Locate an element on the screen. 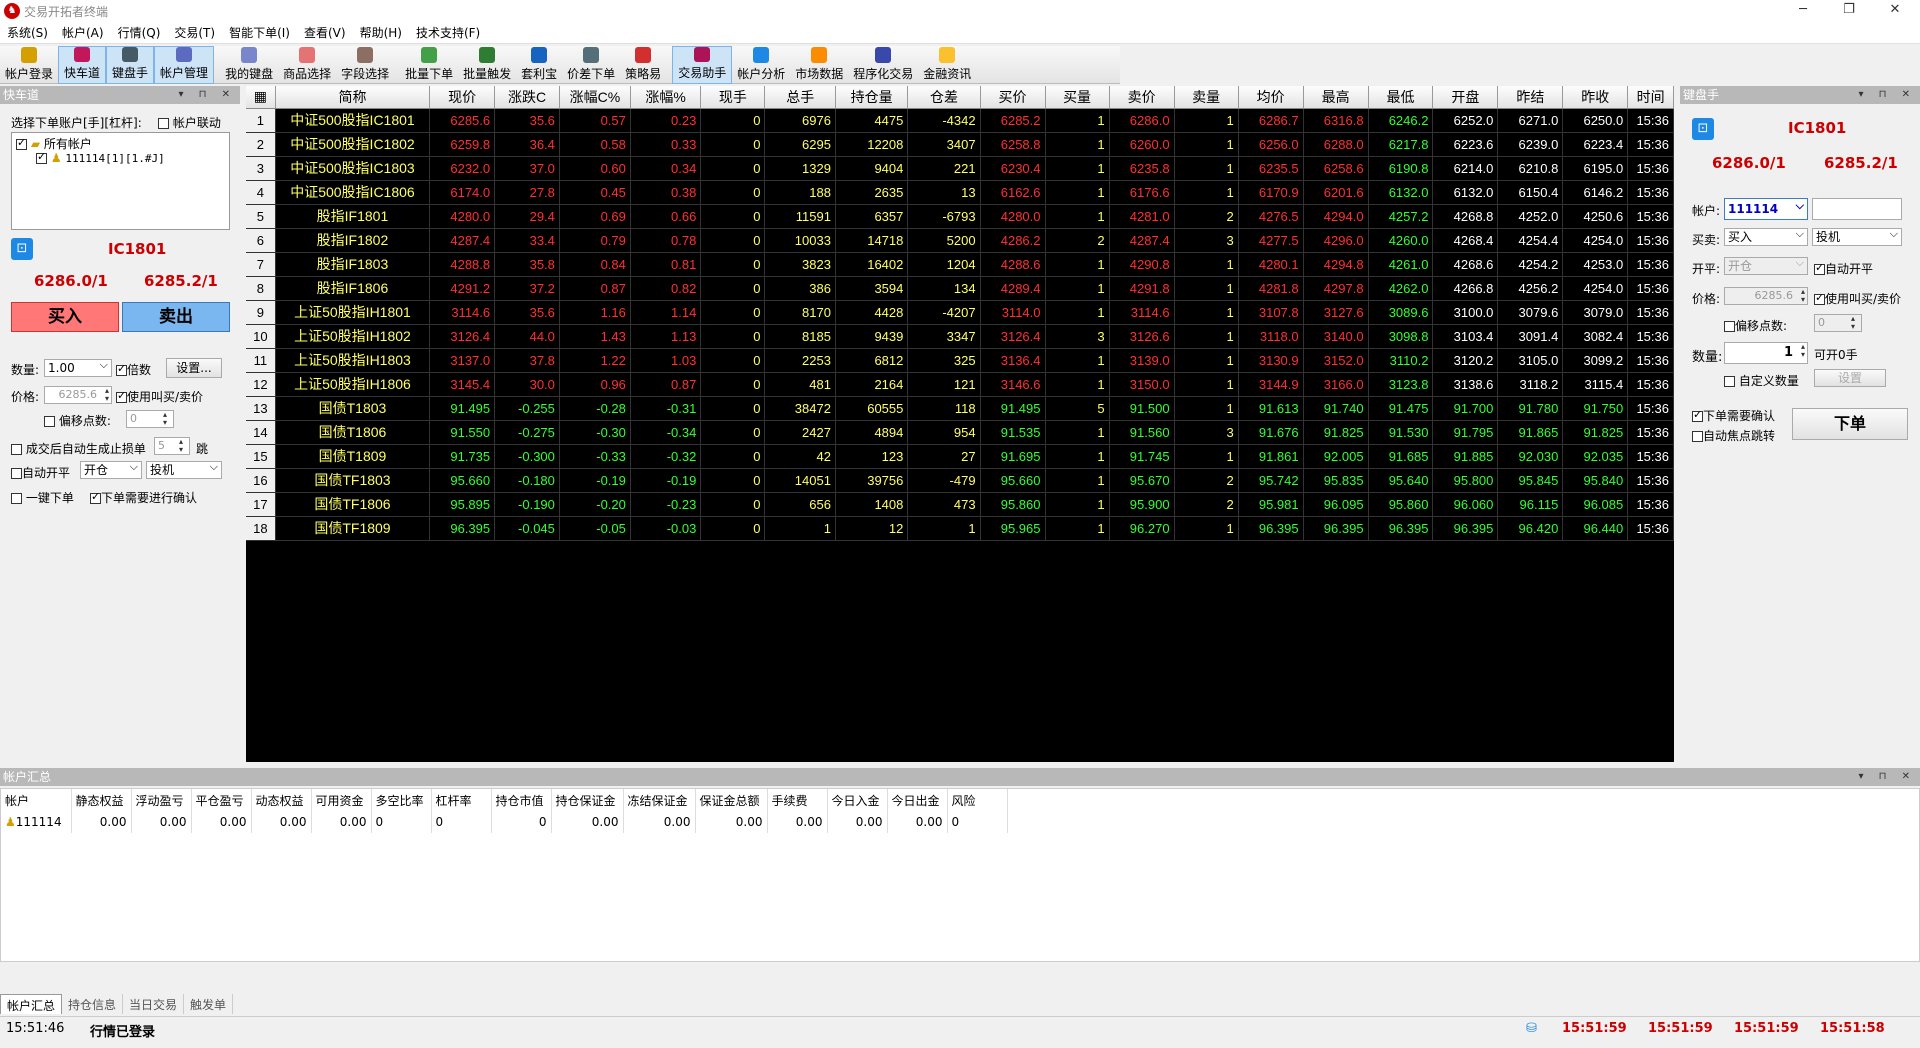 The image size is (1920, 1048). confirm-checkbox: 下单需要进行确认 is located at coordinates (143, 497).